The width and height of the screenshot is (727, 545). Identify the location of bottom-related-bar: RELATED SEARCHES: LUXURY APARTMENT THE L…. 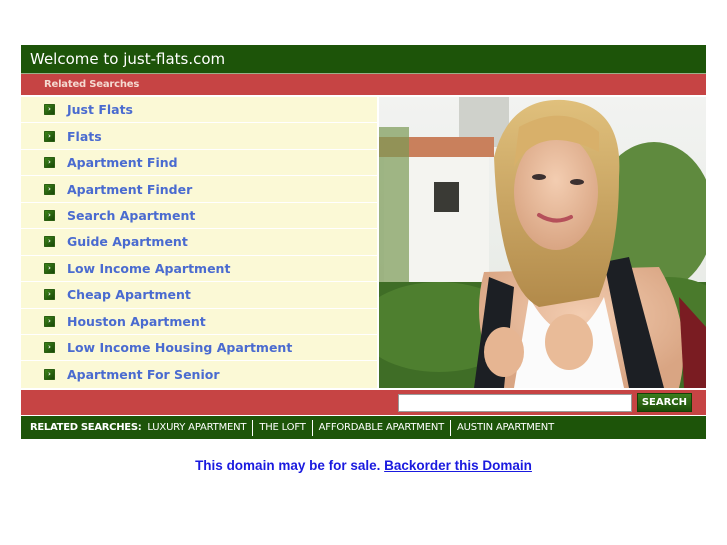
(363, 427).